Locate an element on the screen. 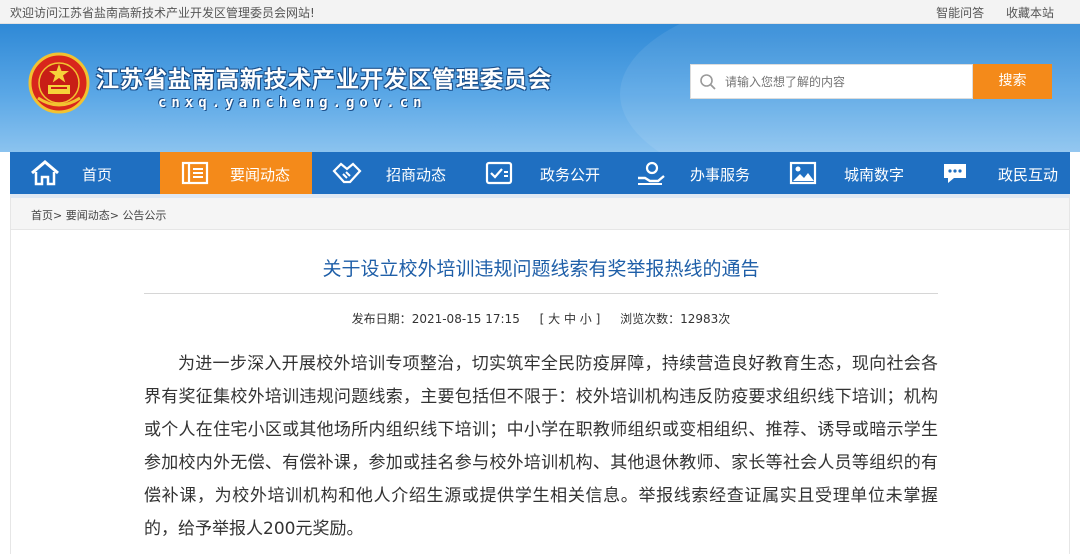 This screenshot has height=554, width=1080. view-count-label: 浏览次数： is located at coordinates (650, 319).